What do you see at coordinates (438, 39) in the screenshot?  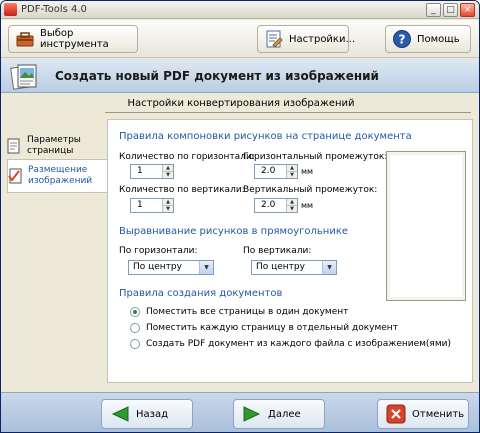 I see `help-label: Помощь` at bounding box center [438, 39].